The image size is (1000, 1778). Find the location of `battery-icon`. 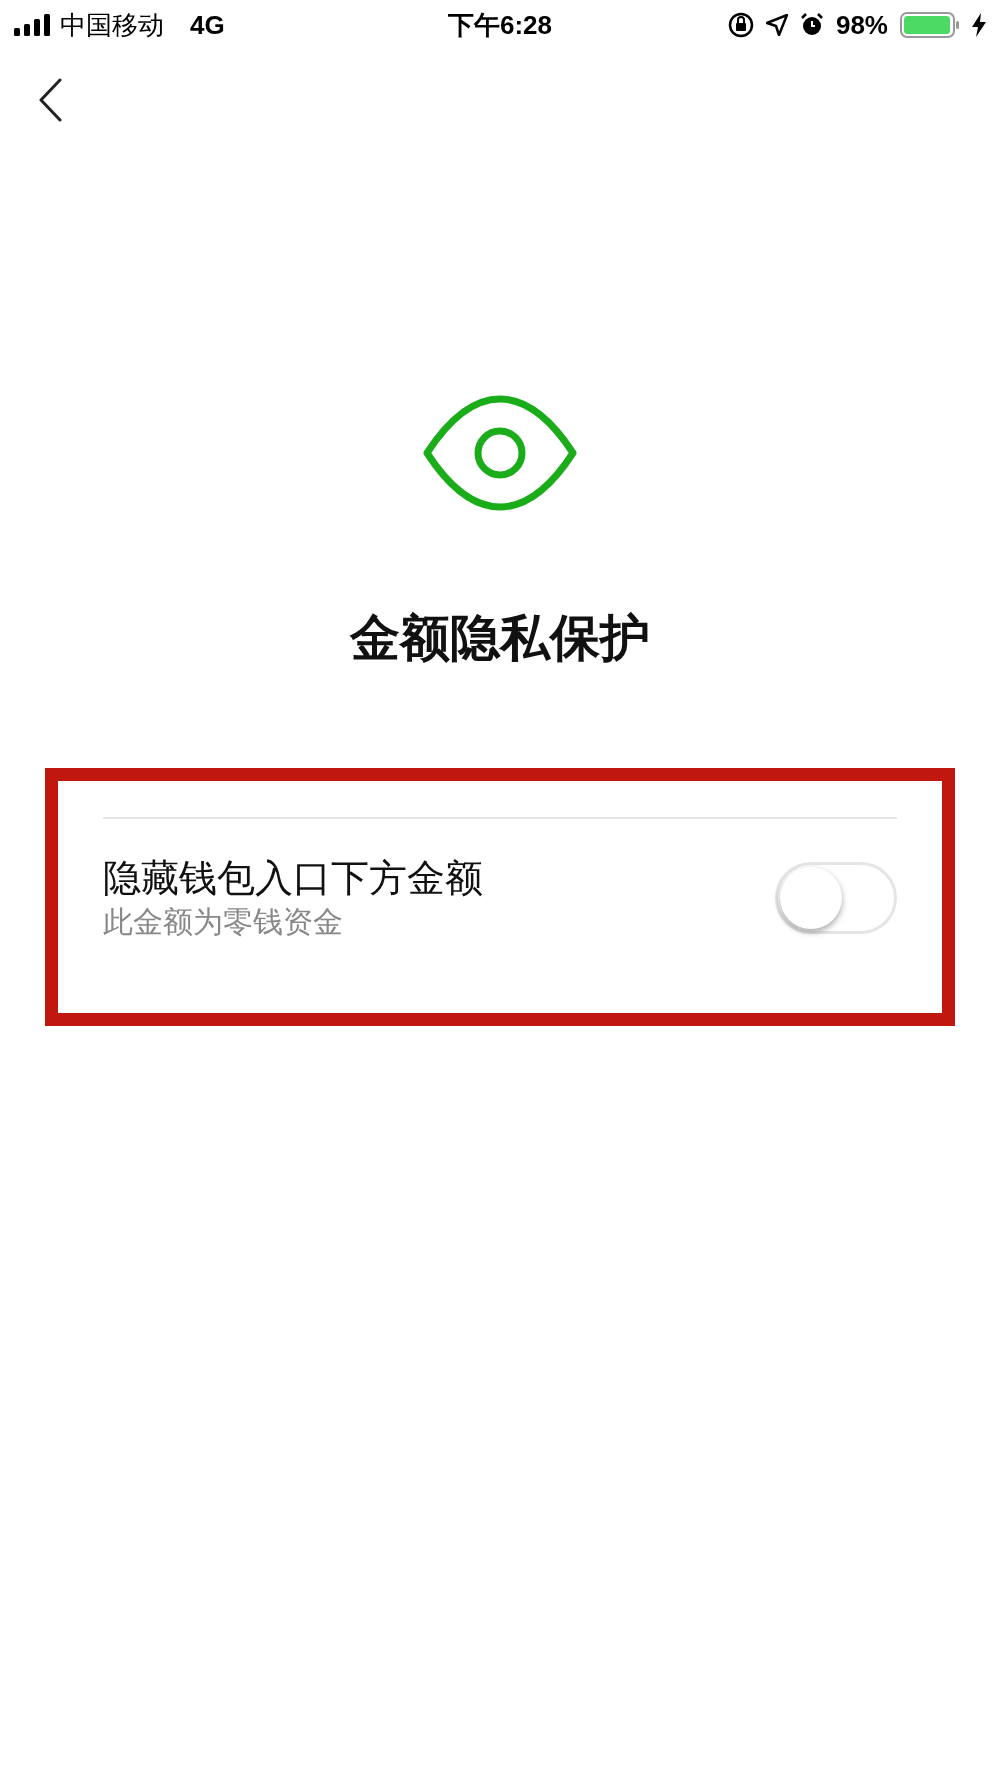

battery-icon is located at coordinates (930, 25).